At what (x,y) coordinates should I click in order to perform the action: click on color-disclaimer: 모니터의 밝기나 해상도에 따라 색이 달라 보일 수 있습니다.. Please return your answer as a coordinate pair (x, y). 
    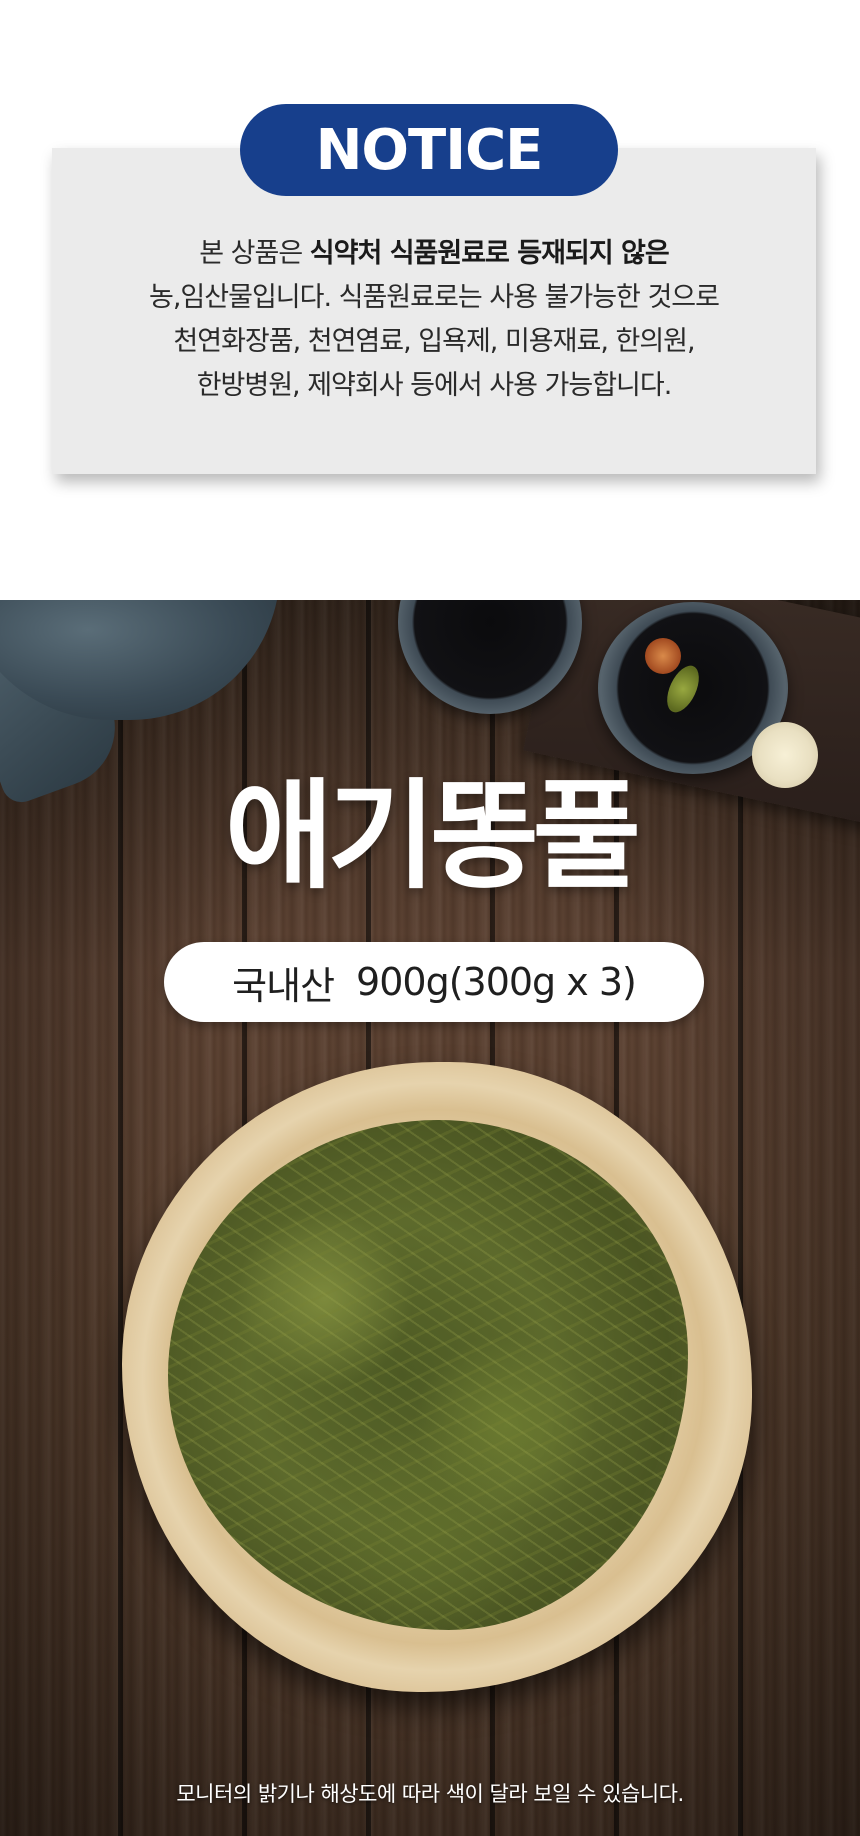
    Looking at the image, I should click on (430, 1794).